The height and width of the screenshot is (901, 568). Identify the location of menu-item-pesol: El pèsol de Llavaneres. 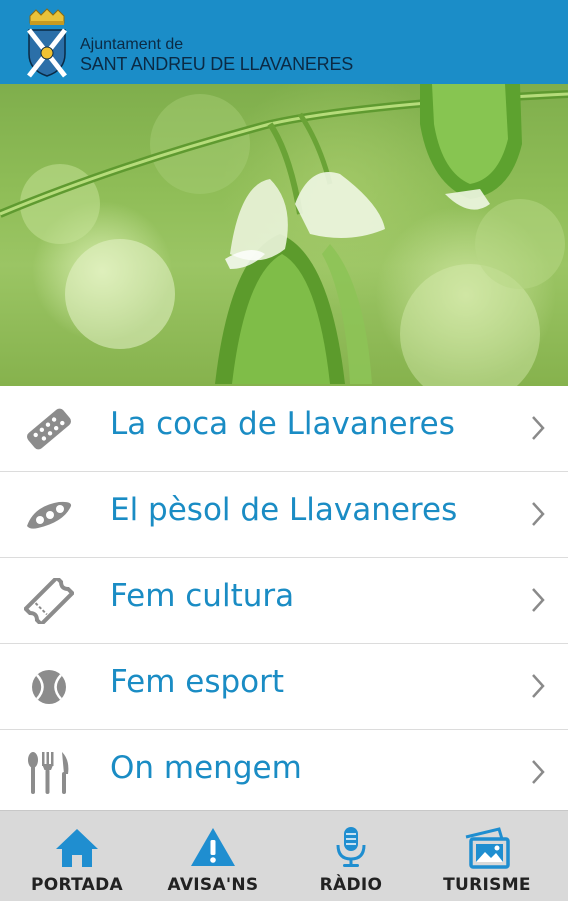
(284, 515).